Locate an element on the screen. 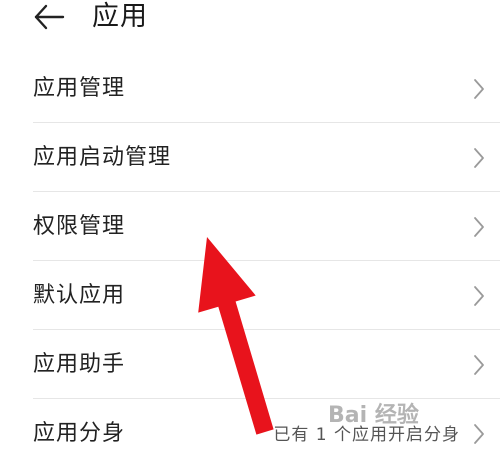  list-item-label: 应用管理 is located at coordinates (79, 88).